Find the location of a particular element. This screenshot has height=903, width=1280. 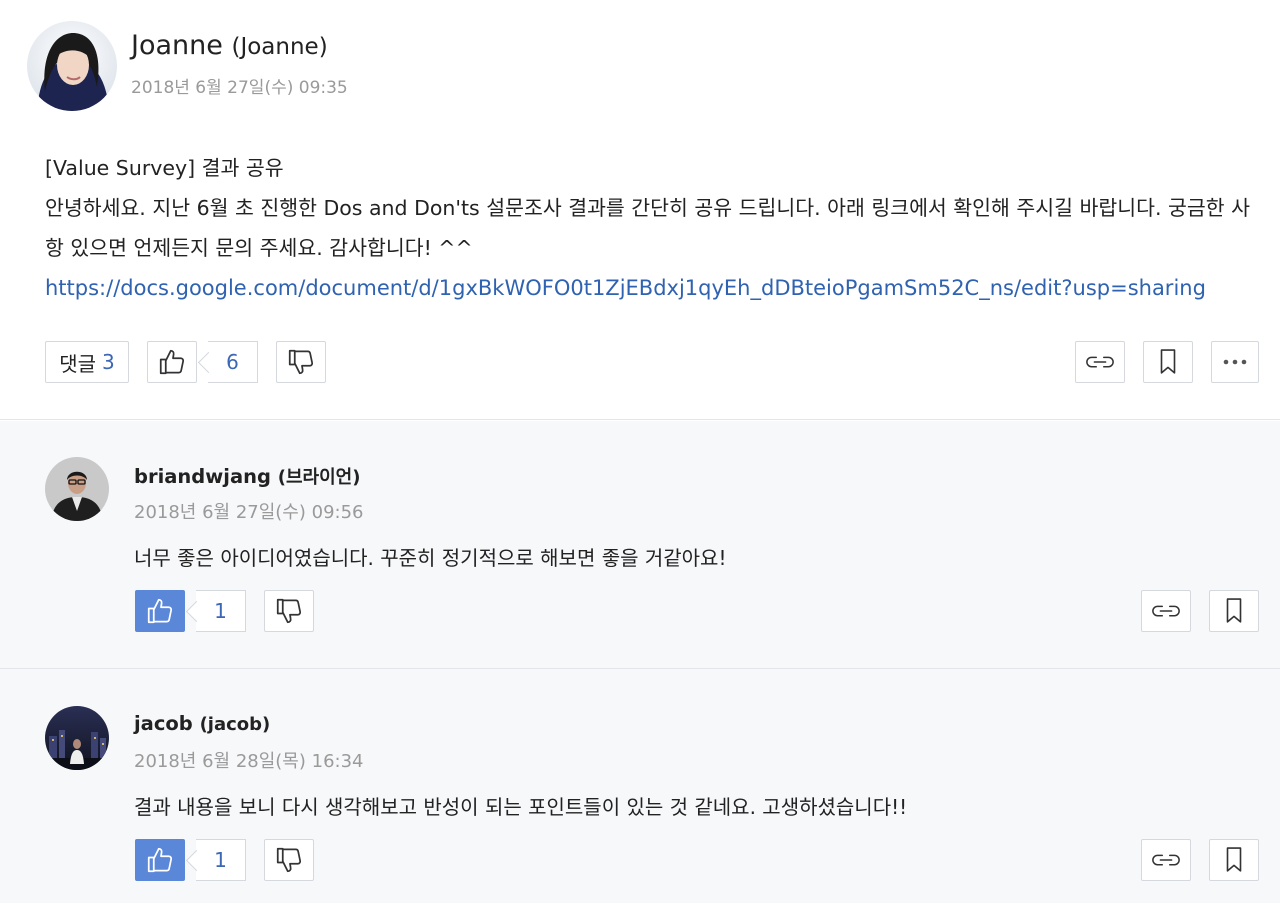

post-date: 2018년 6월 27일(수) 09:35 is located at coordinates (239, 88).